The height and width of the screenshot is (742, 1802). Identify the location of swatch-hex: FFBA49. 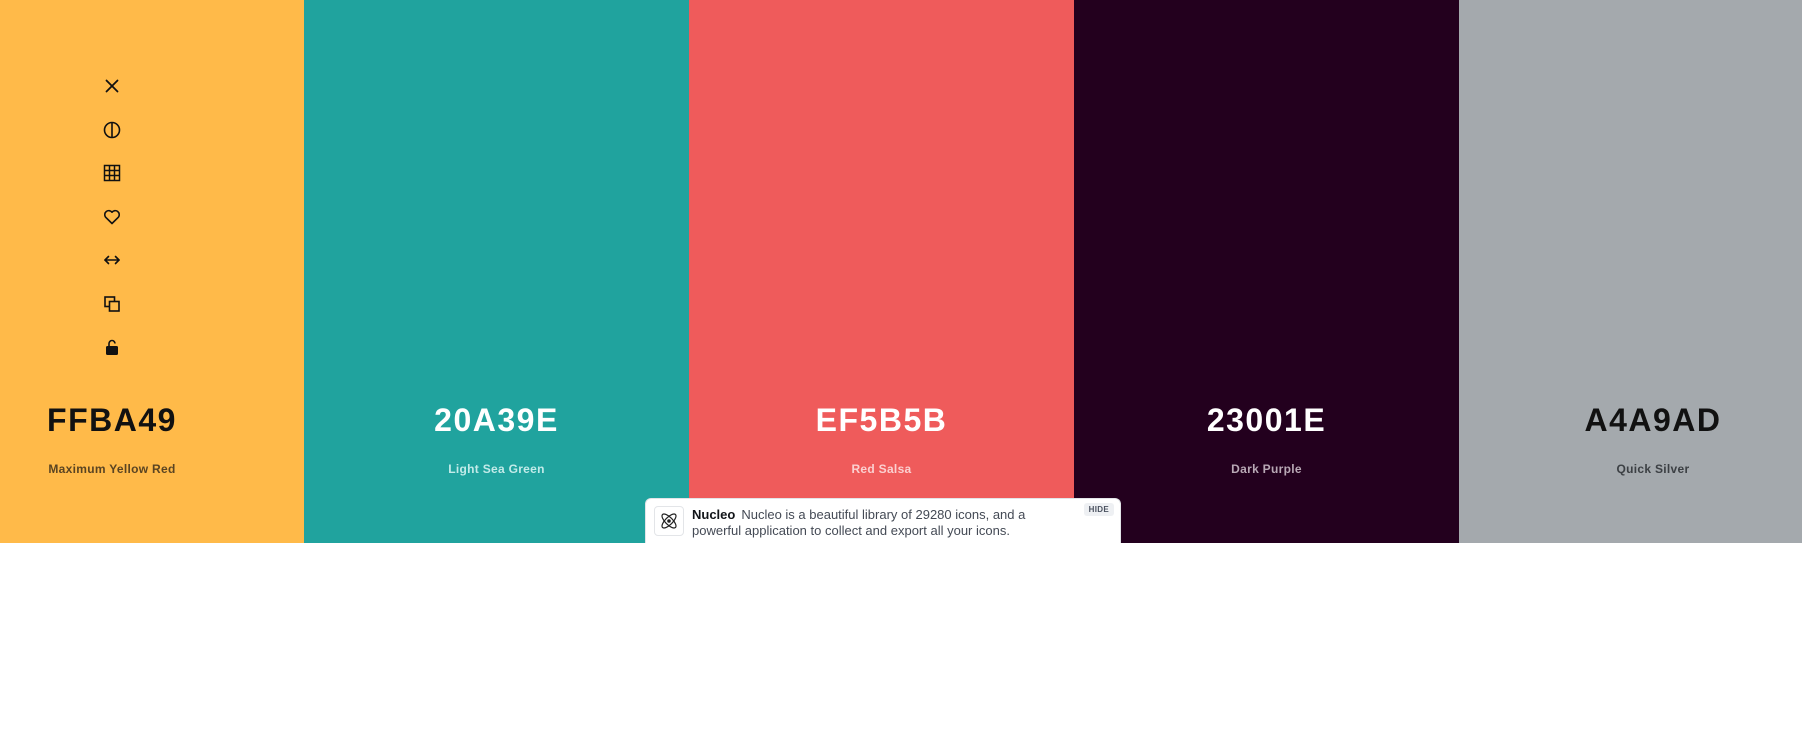
(112, 420).